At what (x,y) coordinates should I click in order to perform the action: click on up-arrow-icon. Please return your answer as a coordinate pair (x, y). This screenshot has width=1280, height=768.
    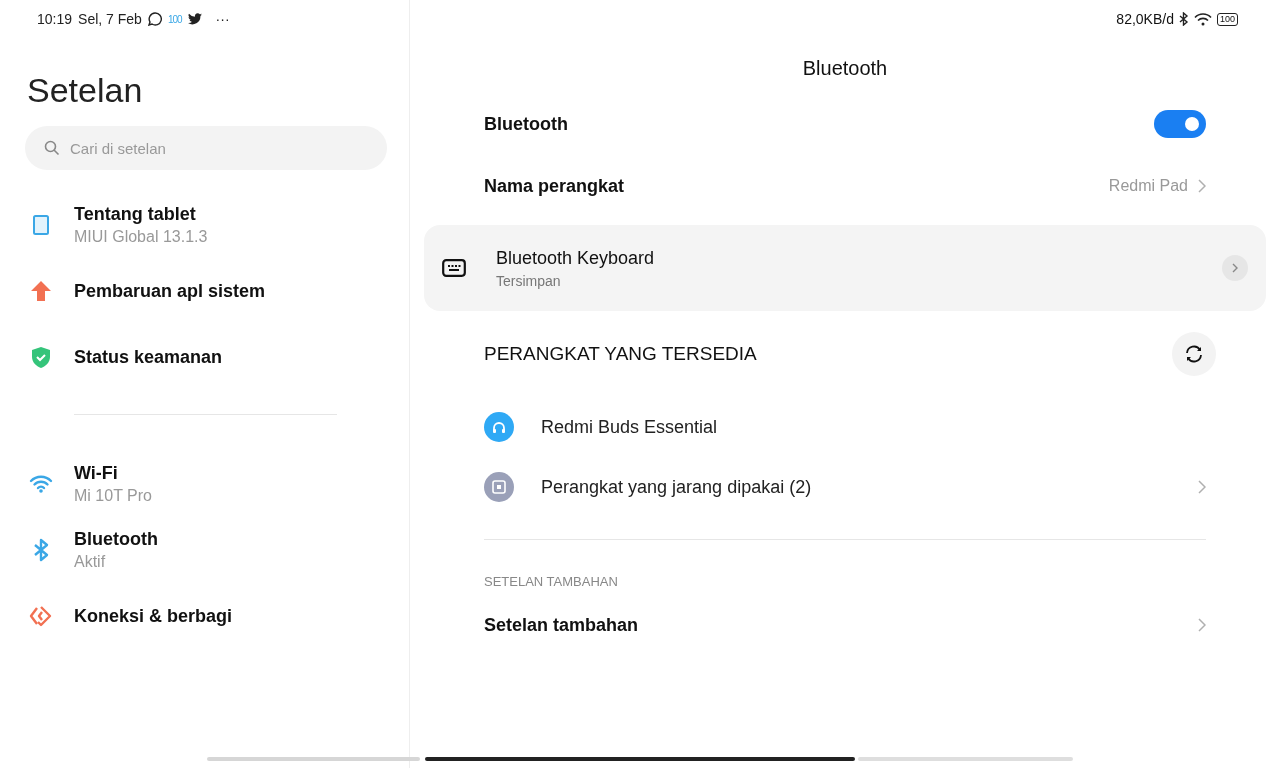
    Looking at the image, I should click on (41, 291).